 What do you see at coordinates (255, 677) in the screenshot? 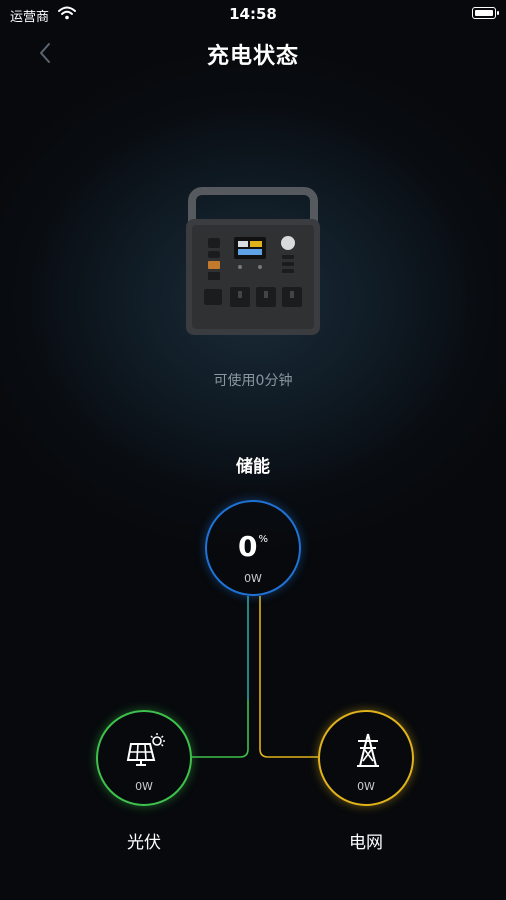
I see `flow-lines` at bounding box center [255, 677].